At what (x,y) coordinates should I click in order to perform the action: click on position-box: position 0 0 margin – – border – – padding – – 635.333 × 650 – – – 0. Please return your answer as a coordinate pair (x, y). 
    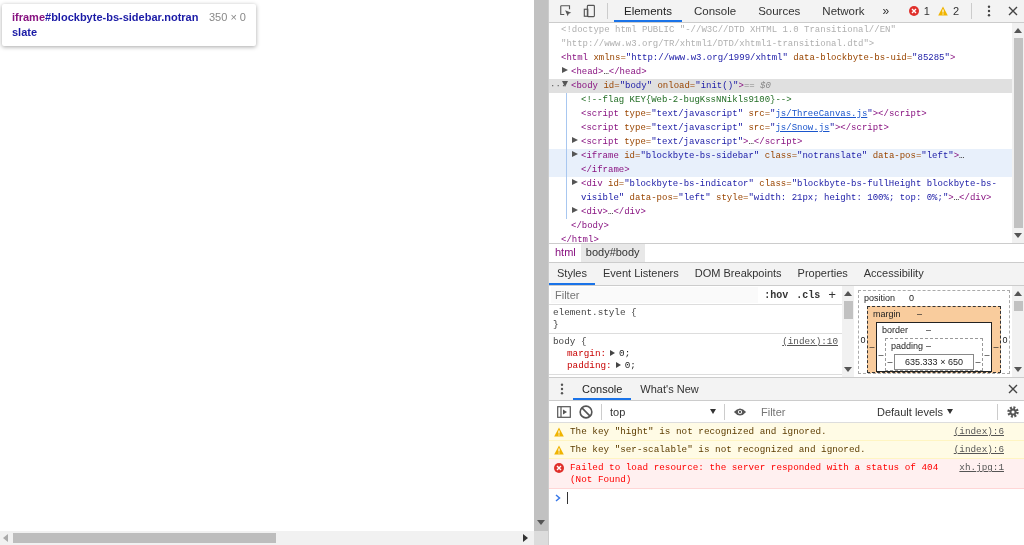
    Looking at the image, I should click on (934, 332).